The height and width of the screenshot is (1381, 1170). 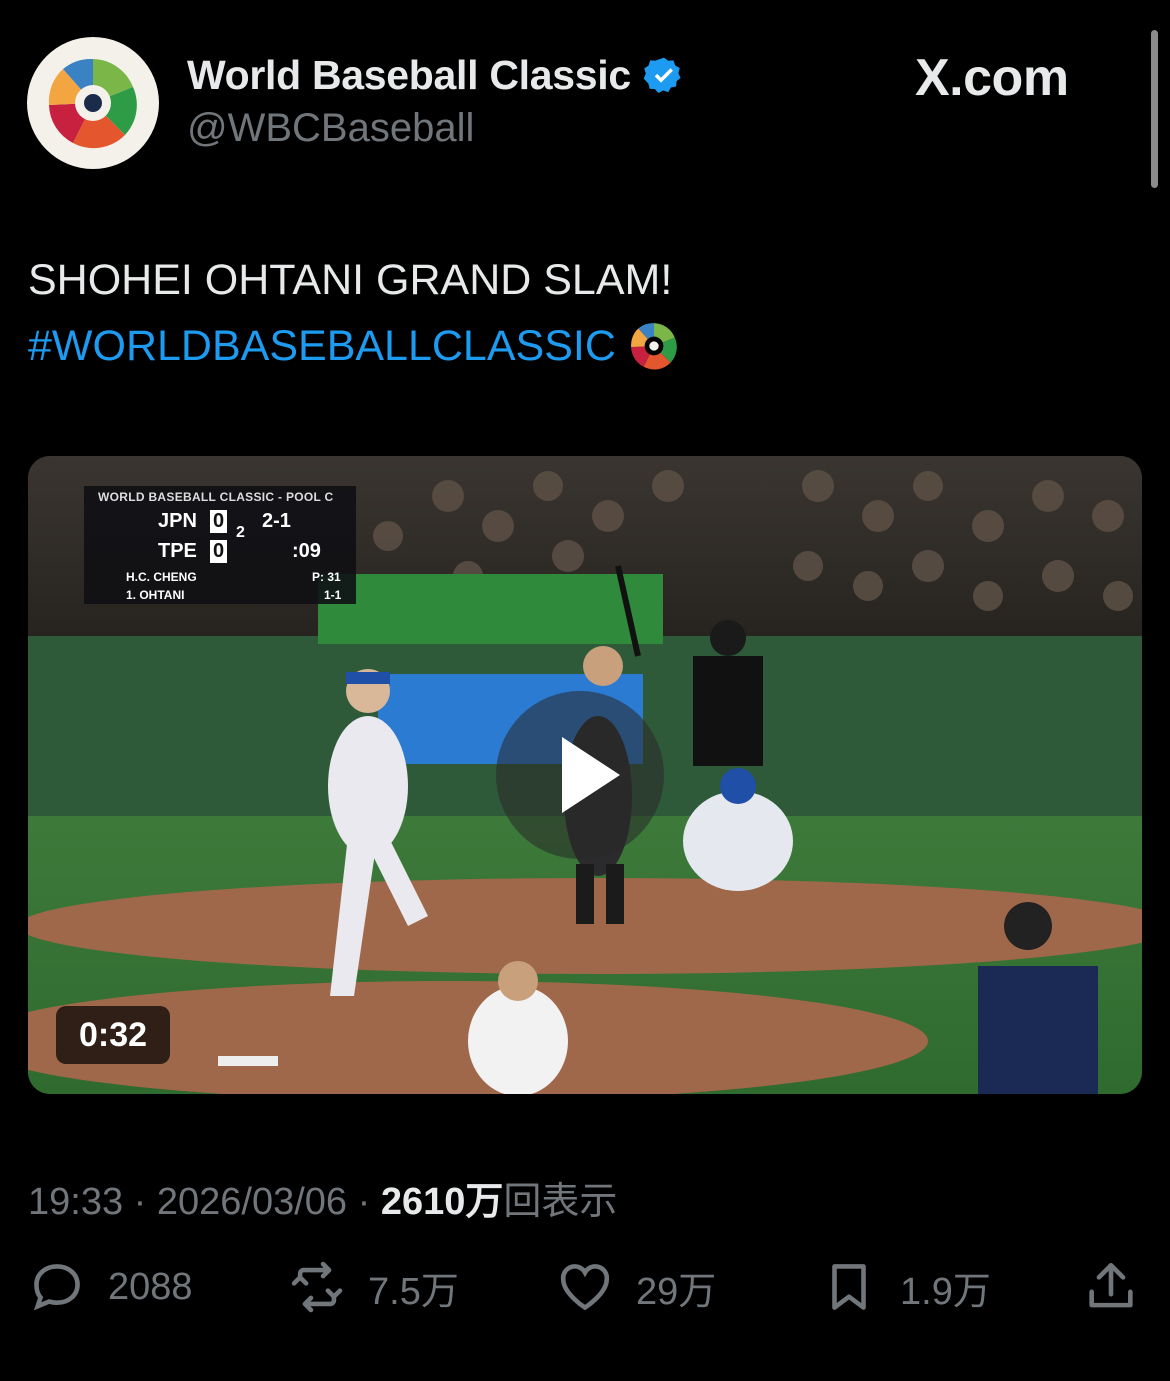 What do you see at coordinates (56, 1287) in the screenshot?
I see `reply-icon` at bounding box center [56, 1287].